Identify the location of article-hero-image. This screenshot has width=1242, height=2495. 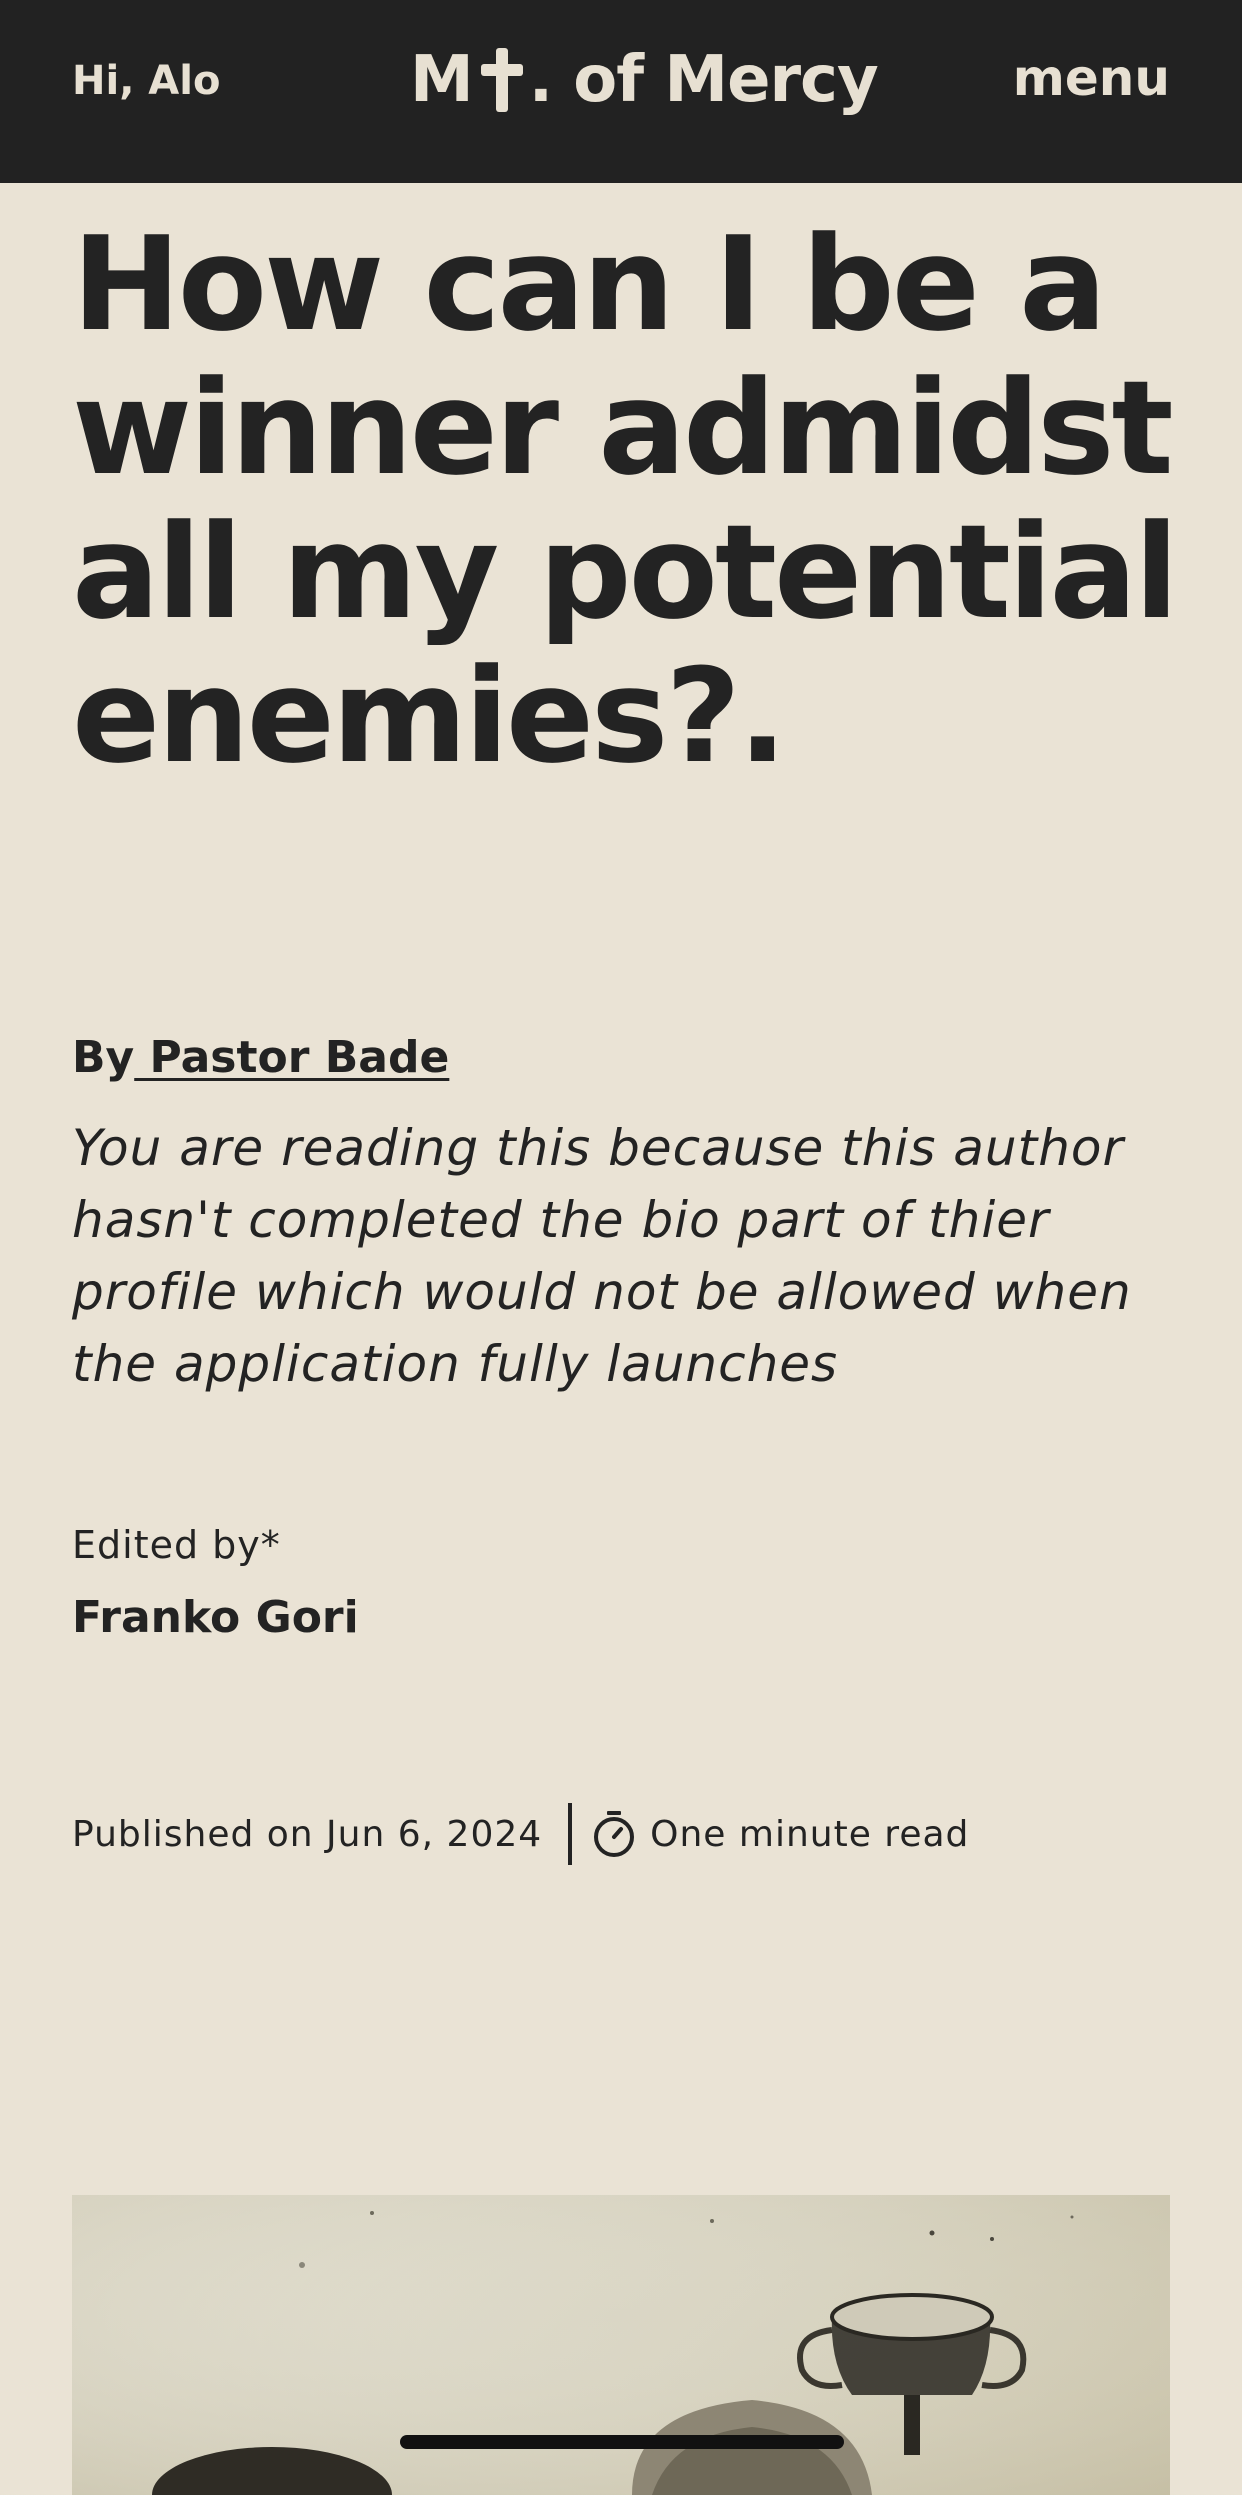
(621, 2345).